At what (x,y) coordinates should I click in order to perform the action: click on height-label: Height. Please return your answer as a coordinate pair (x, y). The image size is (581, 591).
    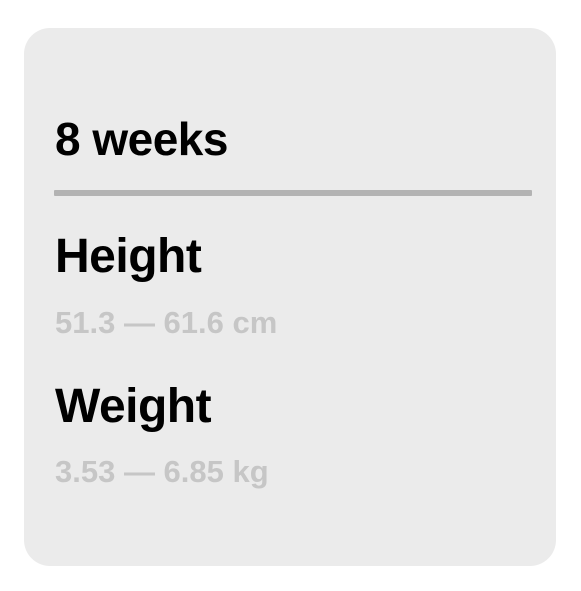
    Looking at the image, I should click on (128, 256).